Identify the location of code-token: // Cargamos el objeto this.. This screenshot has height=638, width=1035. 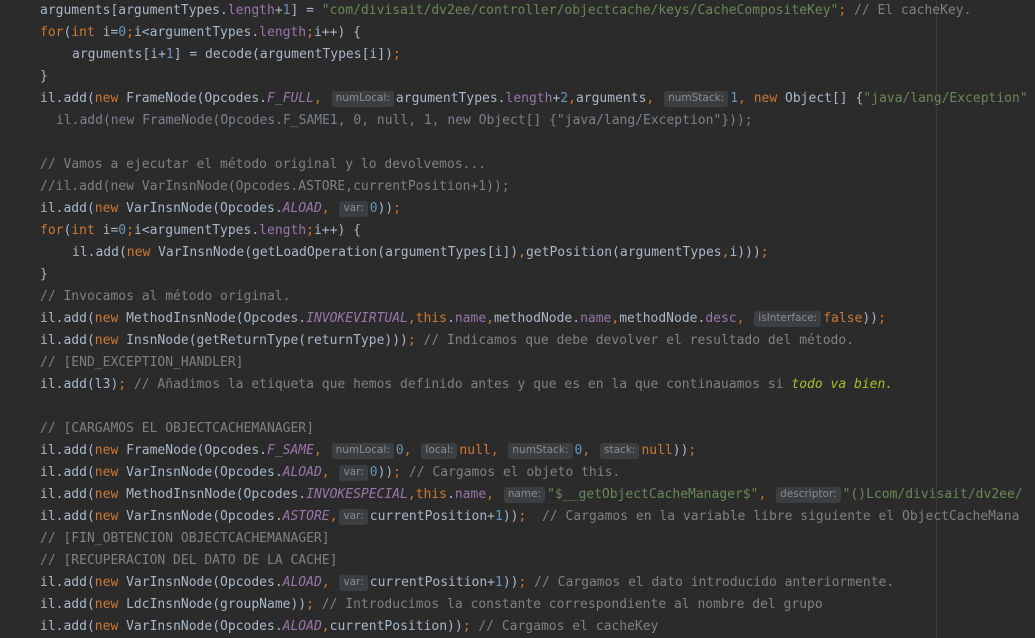
(514, 472).